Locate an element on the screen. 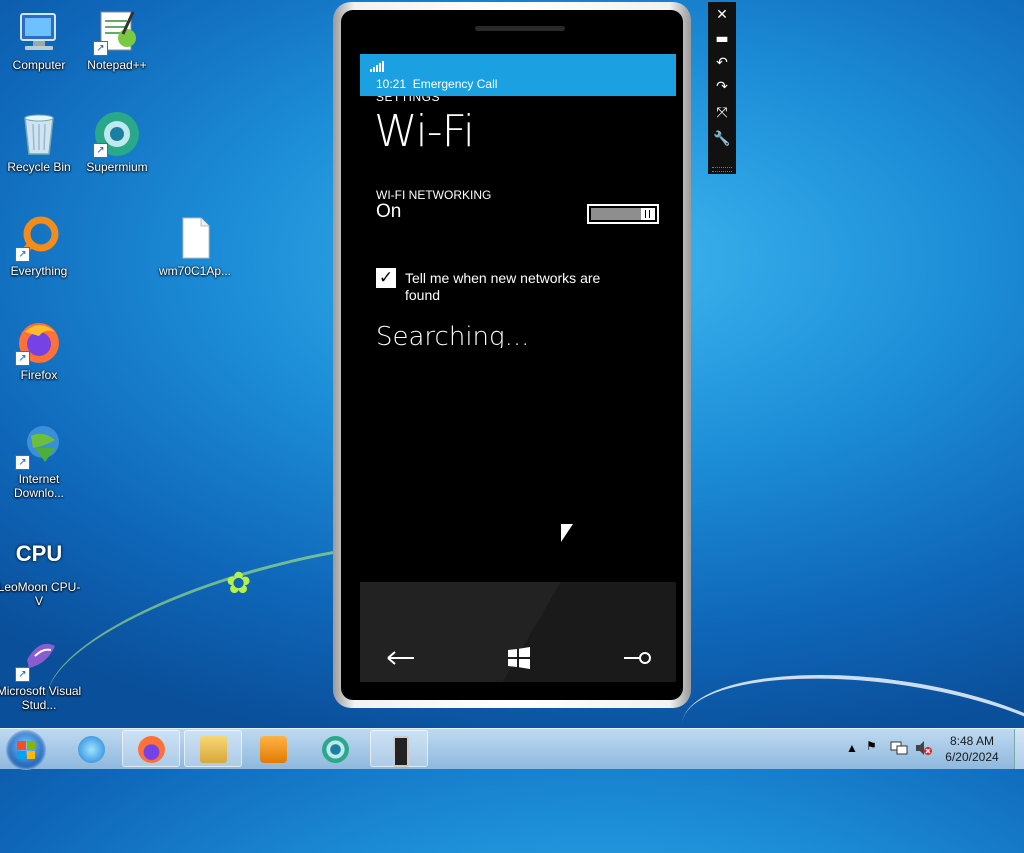 The height and width of the screenshot is (853, 1024). show-desktop-button is located at coordinates (1019, 749).